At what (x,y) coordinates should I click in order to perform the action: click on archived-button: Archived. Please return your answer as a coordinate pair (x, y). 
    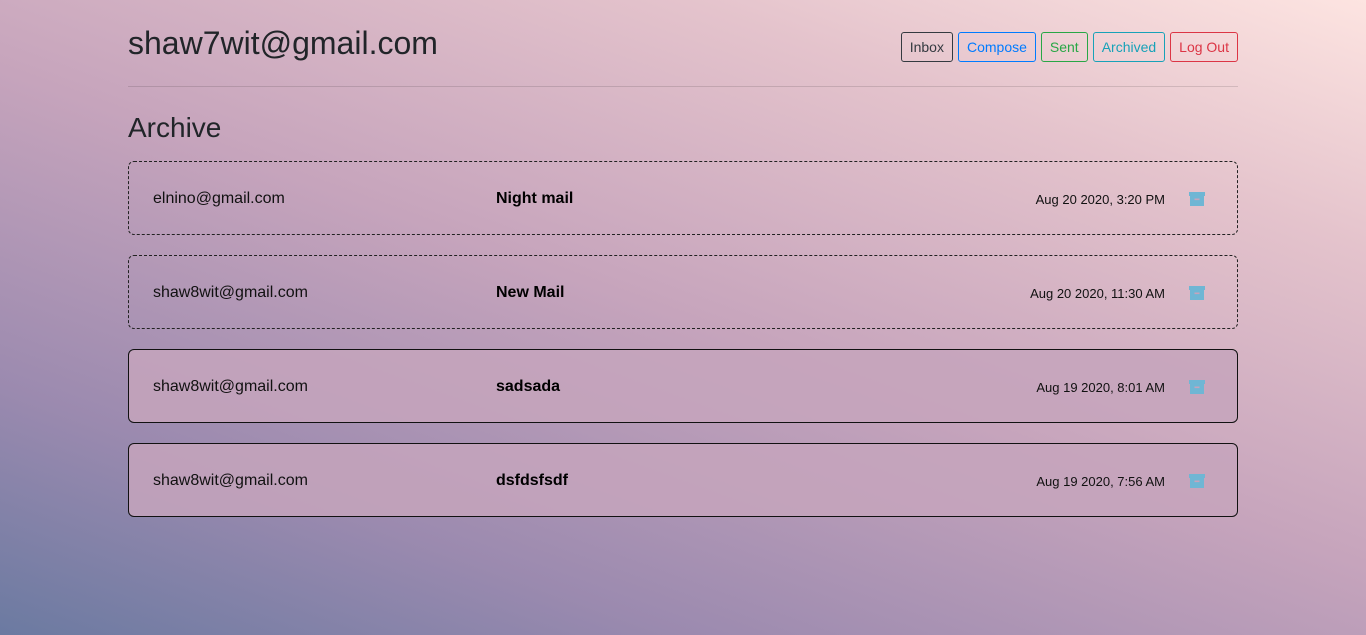
    Looking at the image, I should click on (1129, 47).